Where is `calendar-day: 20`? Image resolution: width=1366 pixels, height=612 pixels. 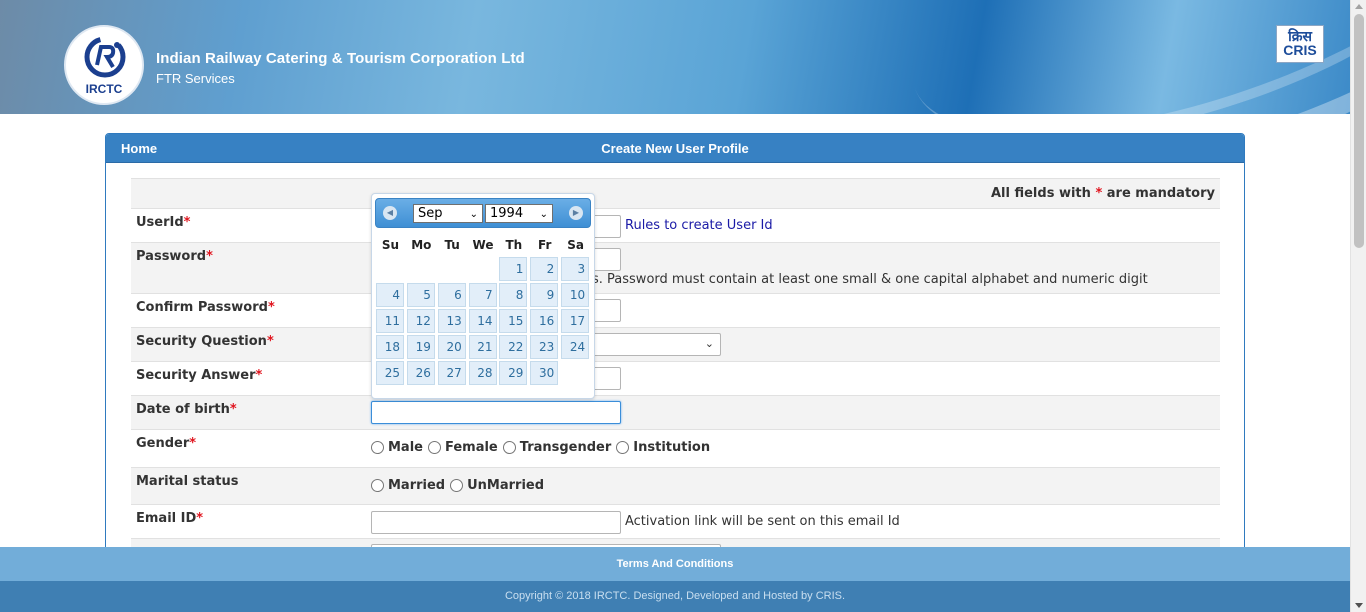 calendar-day: 20 is located at coordinates (451, 347).